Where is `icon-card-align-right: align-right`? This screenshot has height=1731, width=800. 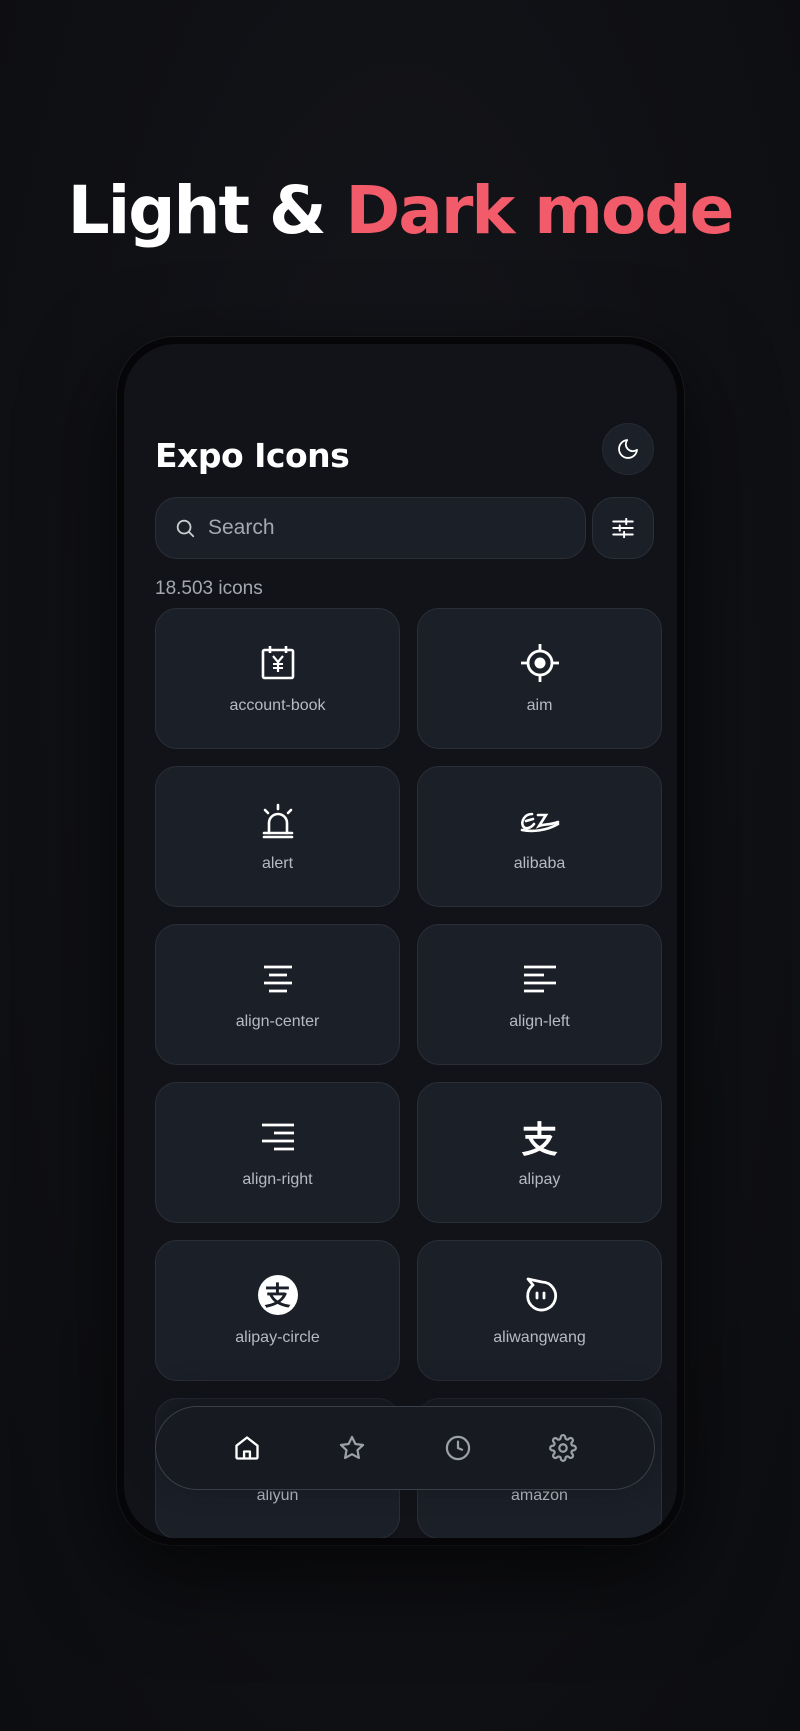 icon-card-align-right: align-right is located at coordinates (277, 1152).